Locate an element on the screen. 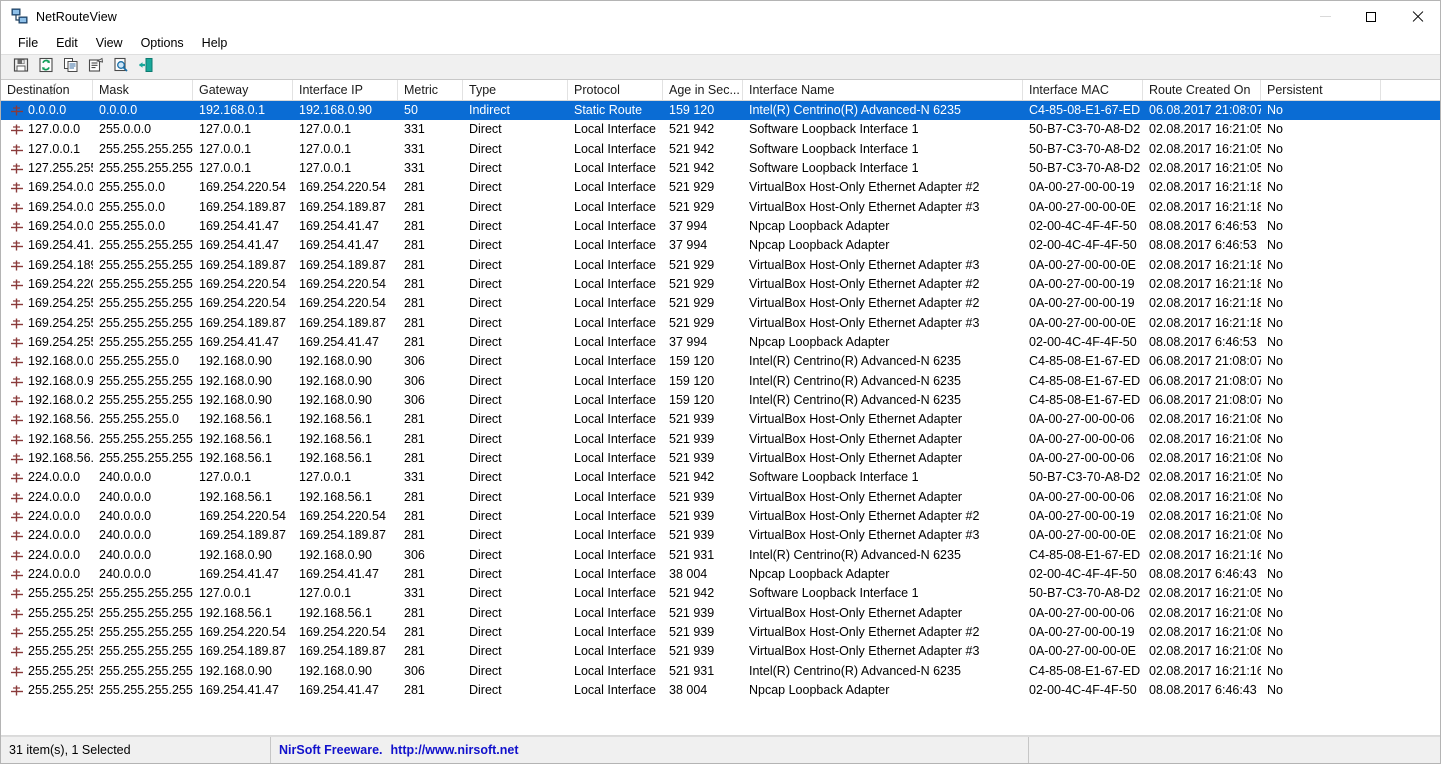  menu-item-file: File is located at coordinates (28, 43).